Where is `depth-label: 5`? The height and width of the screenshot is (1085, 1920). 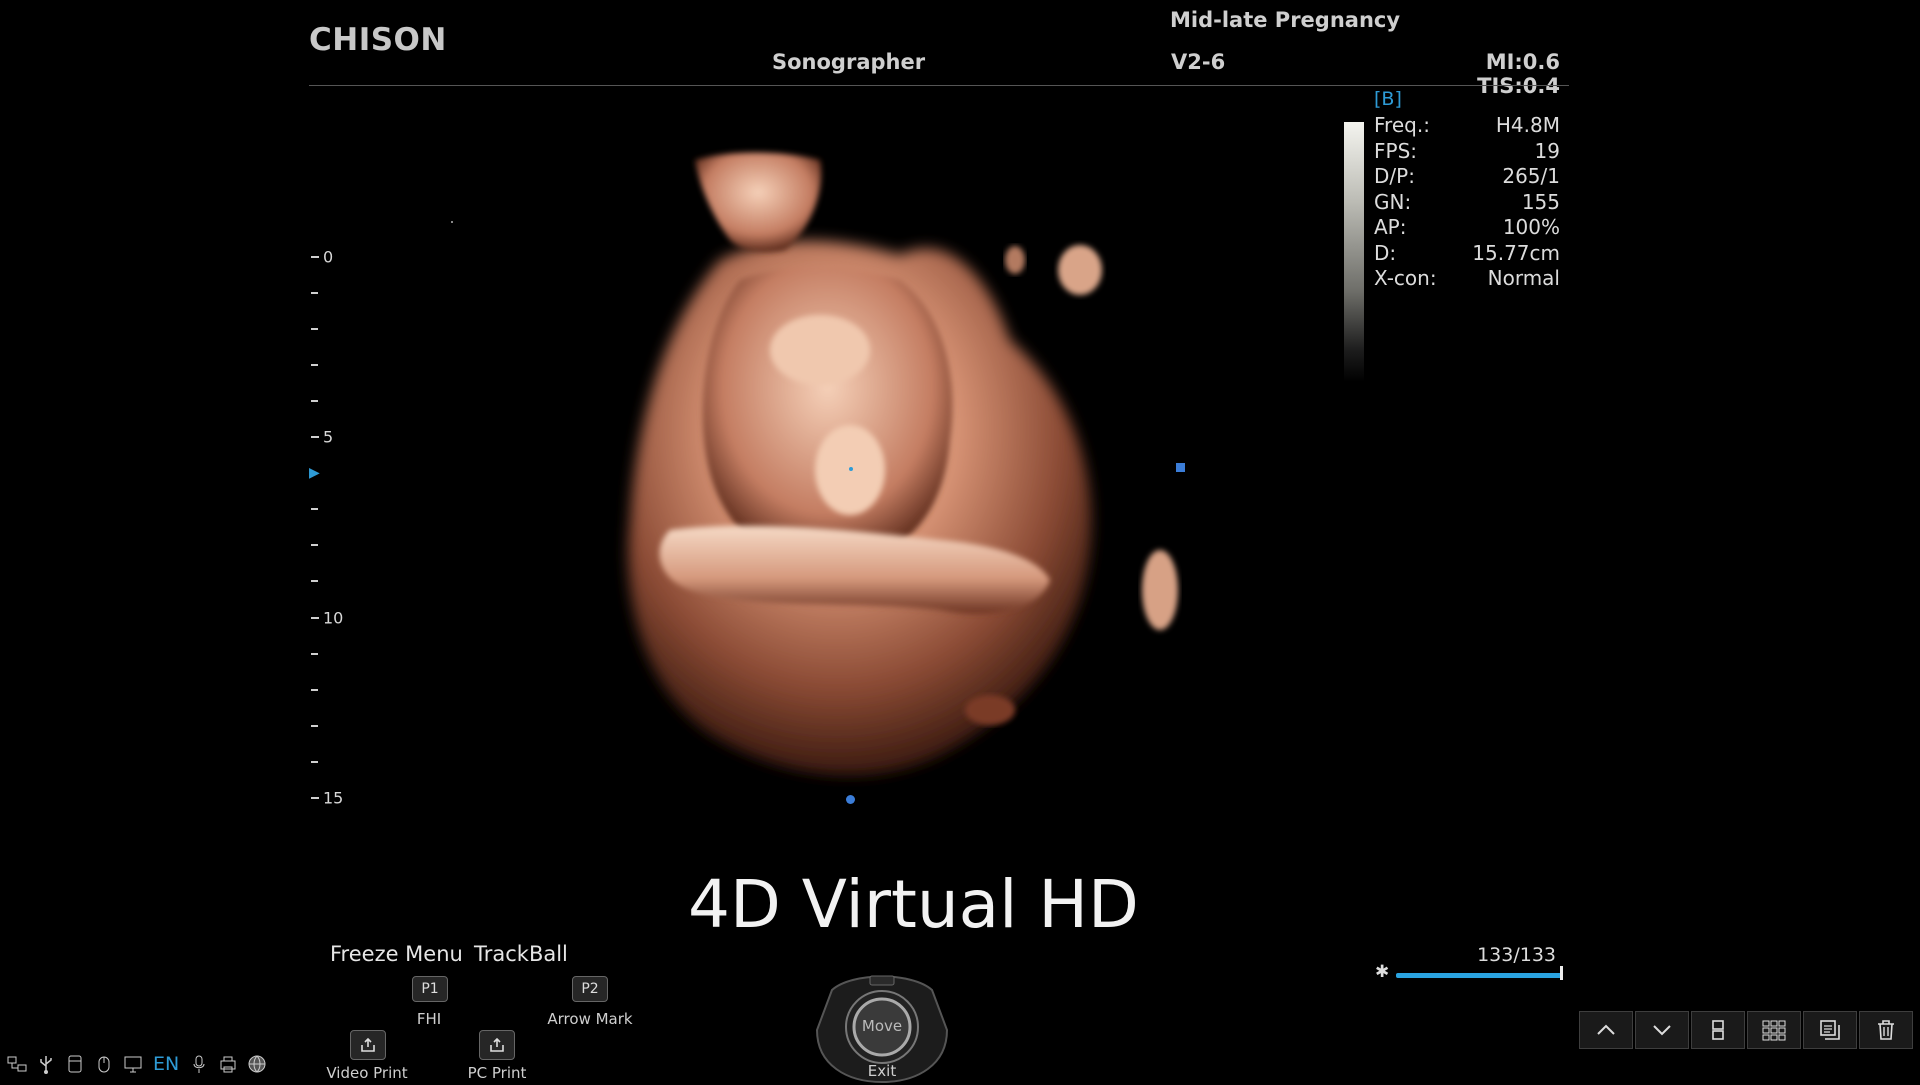
depth-label: 5 is located at coordinates (328, 437).